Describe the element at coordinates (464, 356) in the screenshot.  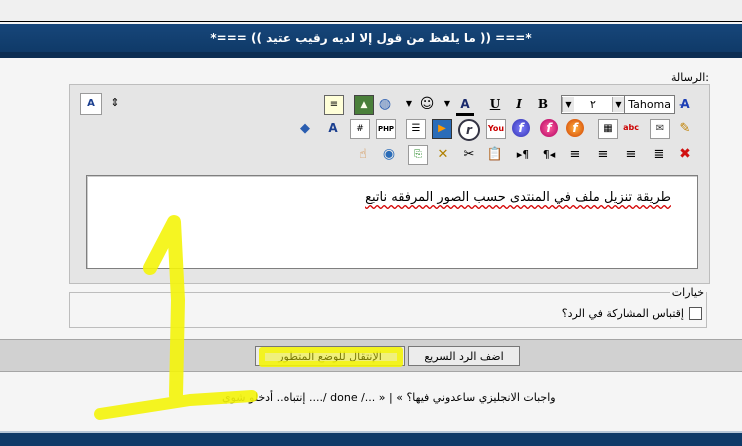
I see `quick-reply-button: اضف الرد السريع` at that location.